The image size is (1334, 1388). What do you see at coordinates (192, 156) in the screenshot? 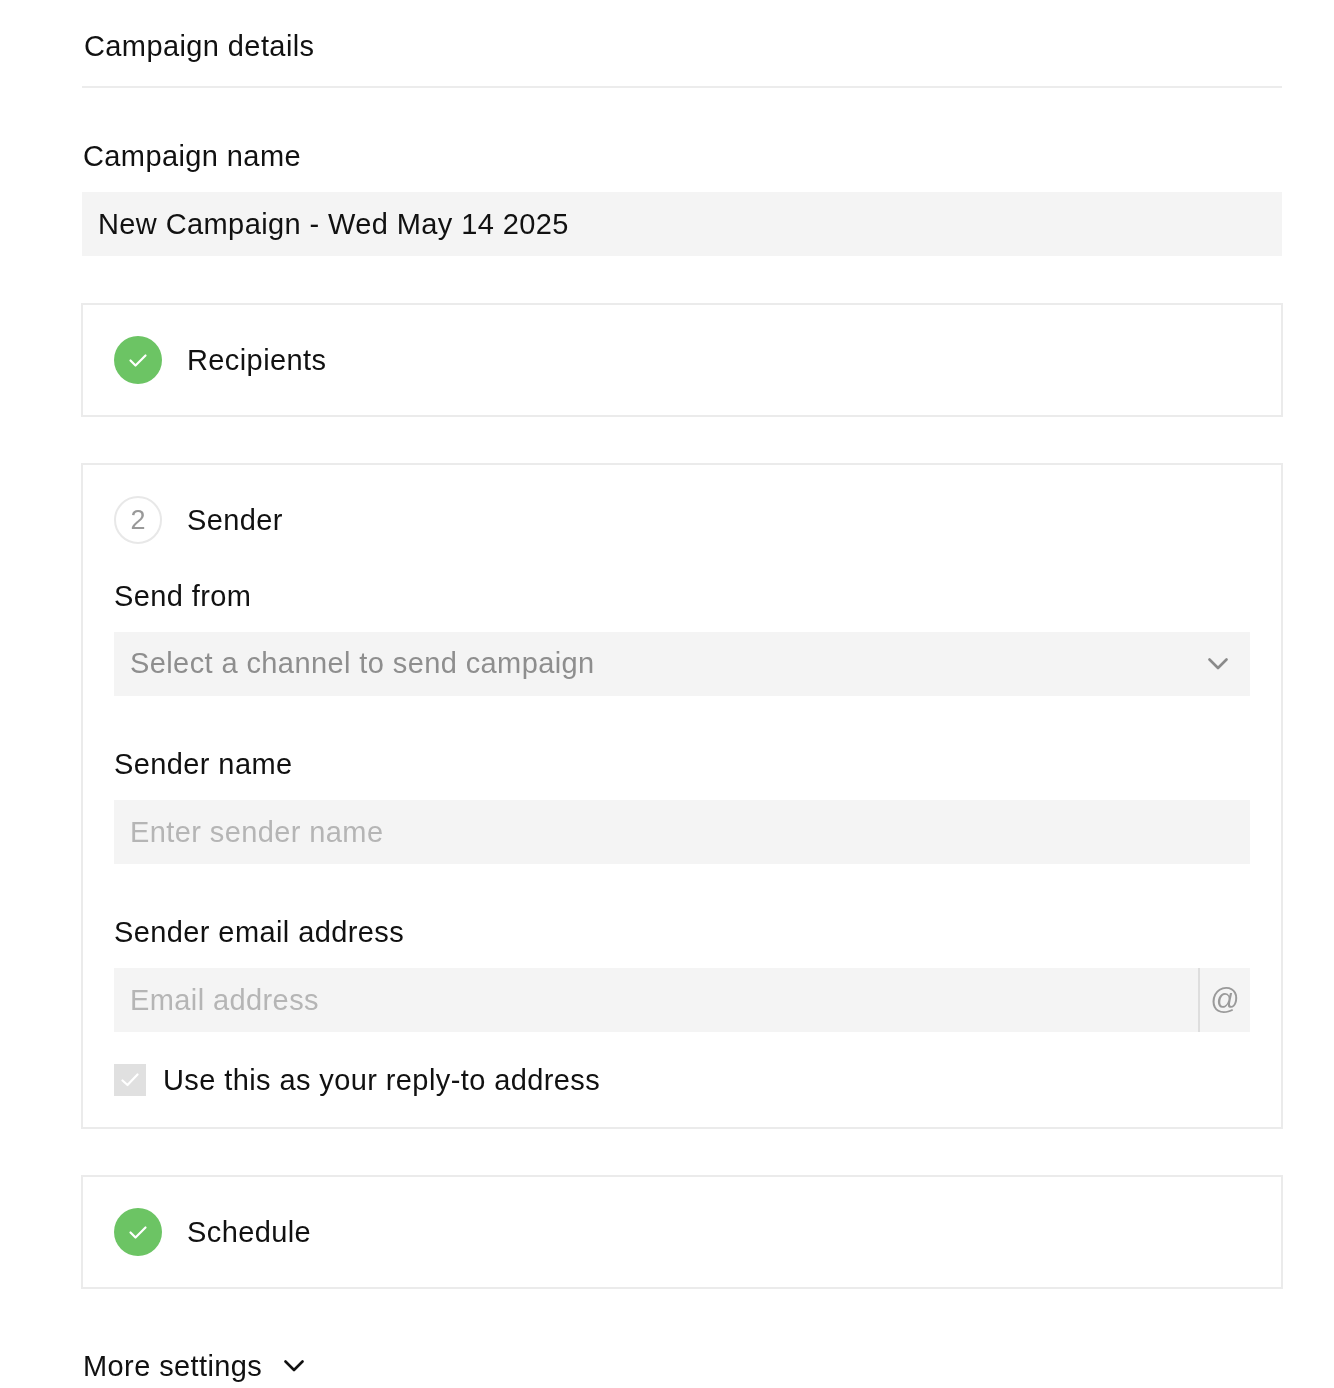
I see `field-label: Campaign name` at bounding box center [192, 156].